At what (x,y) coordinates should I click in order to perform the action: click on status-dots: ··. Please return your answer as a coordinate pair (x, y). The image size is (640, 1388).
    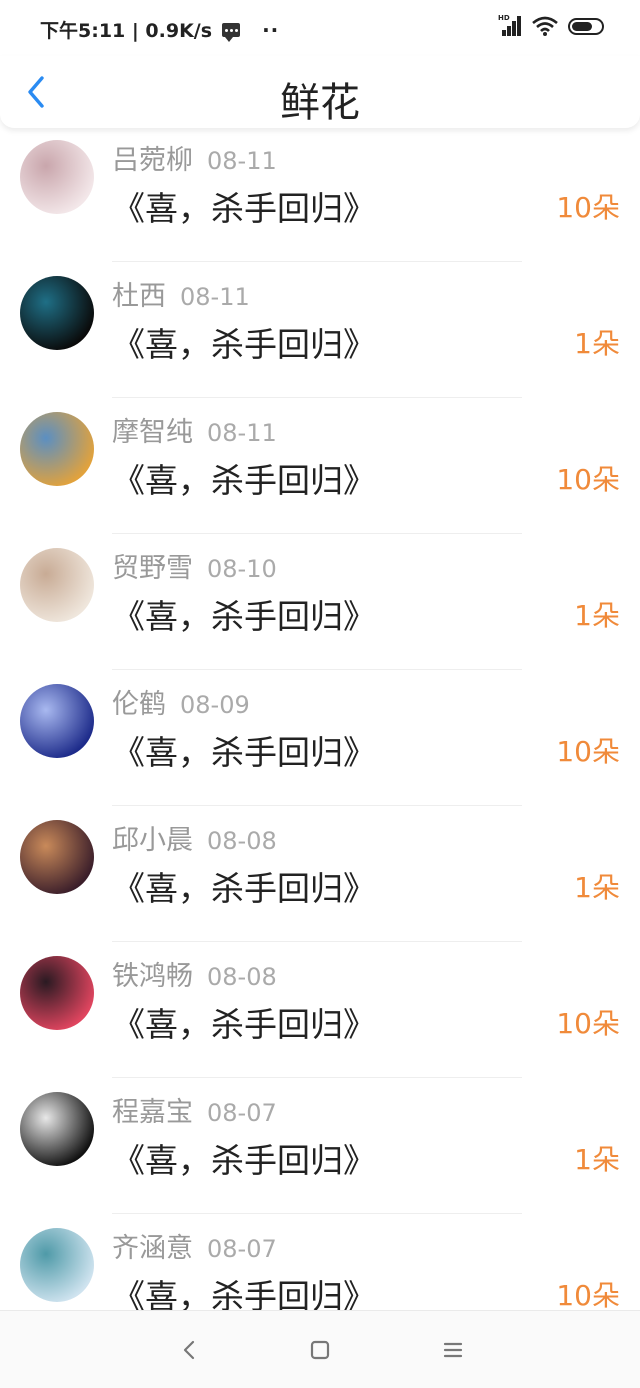
    Looking at the image, I should click on (271, 29).